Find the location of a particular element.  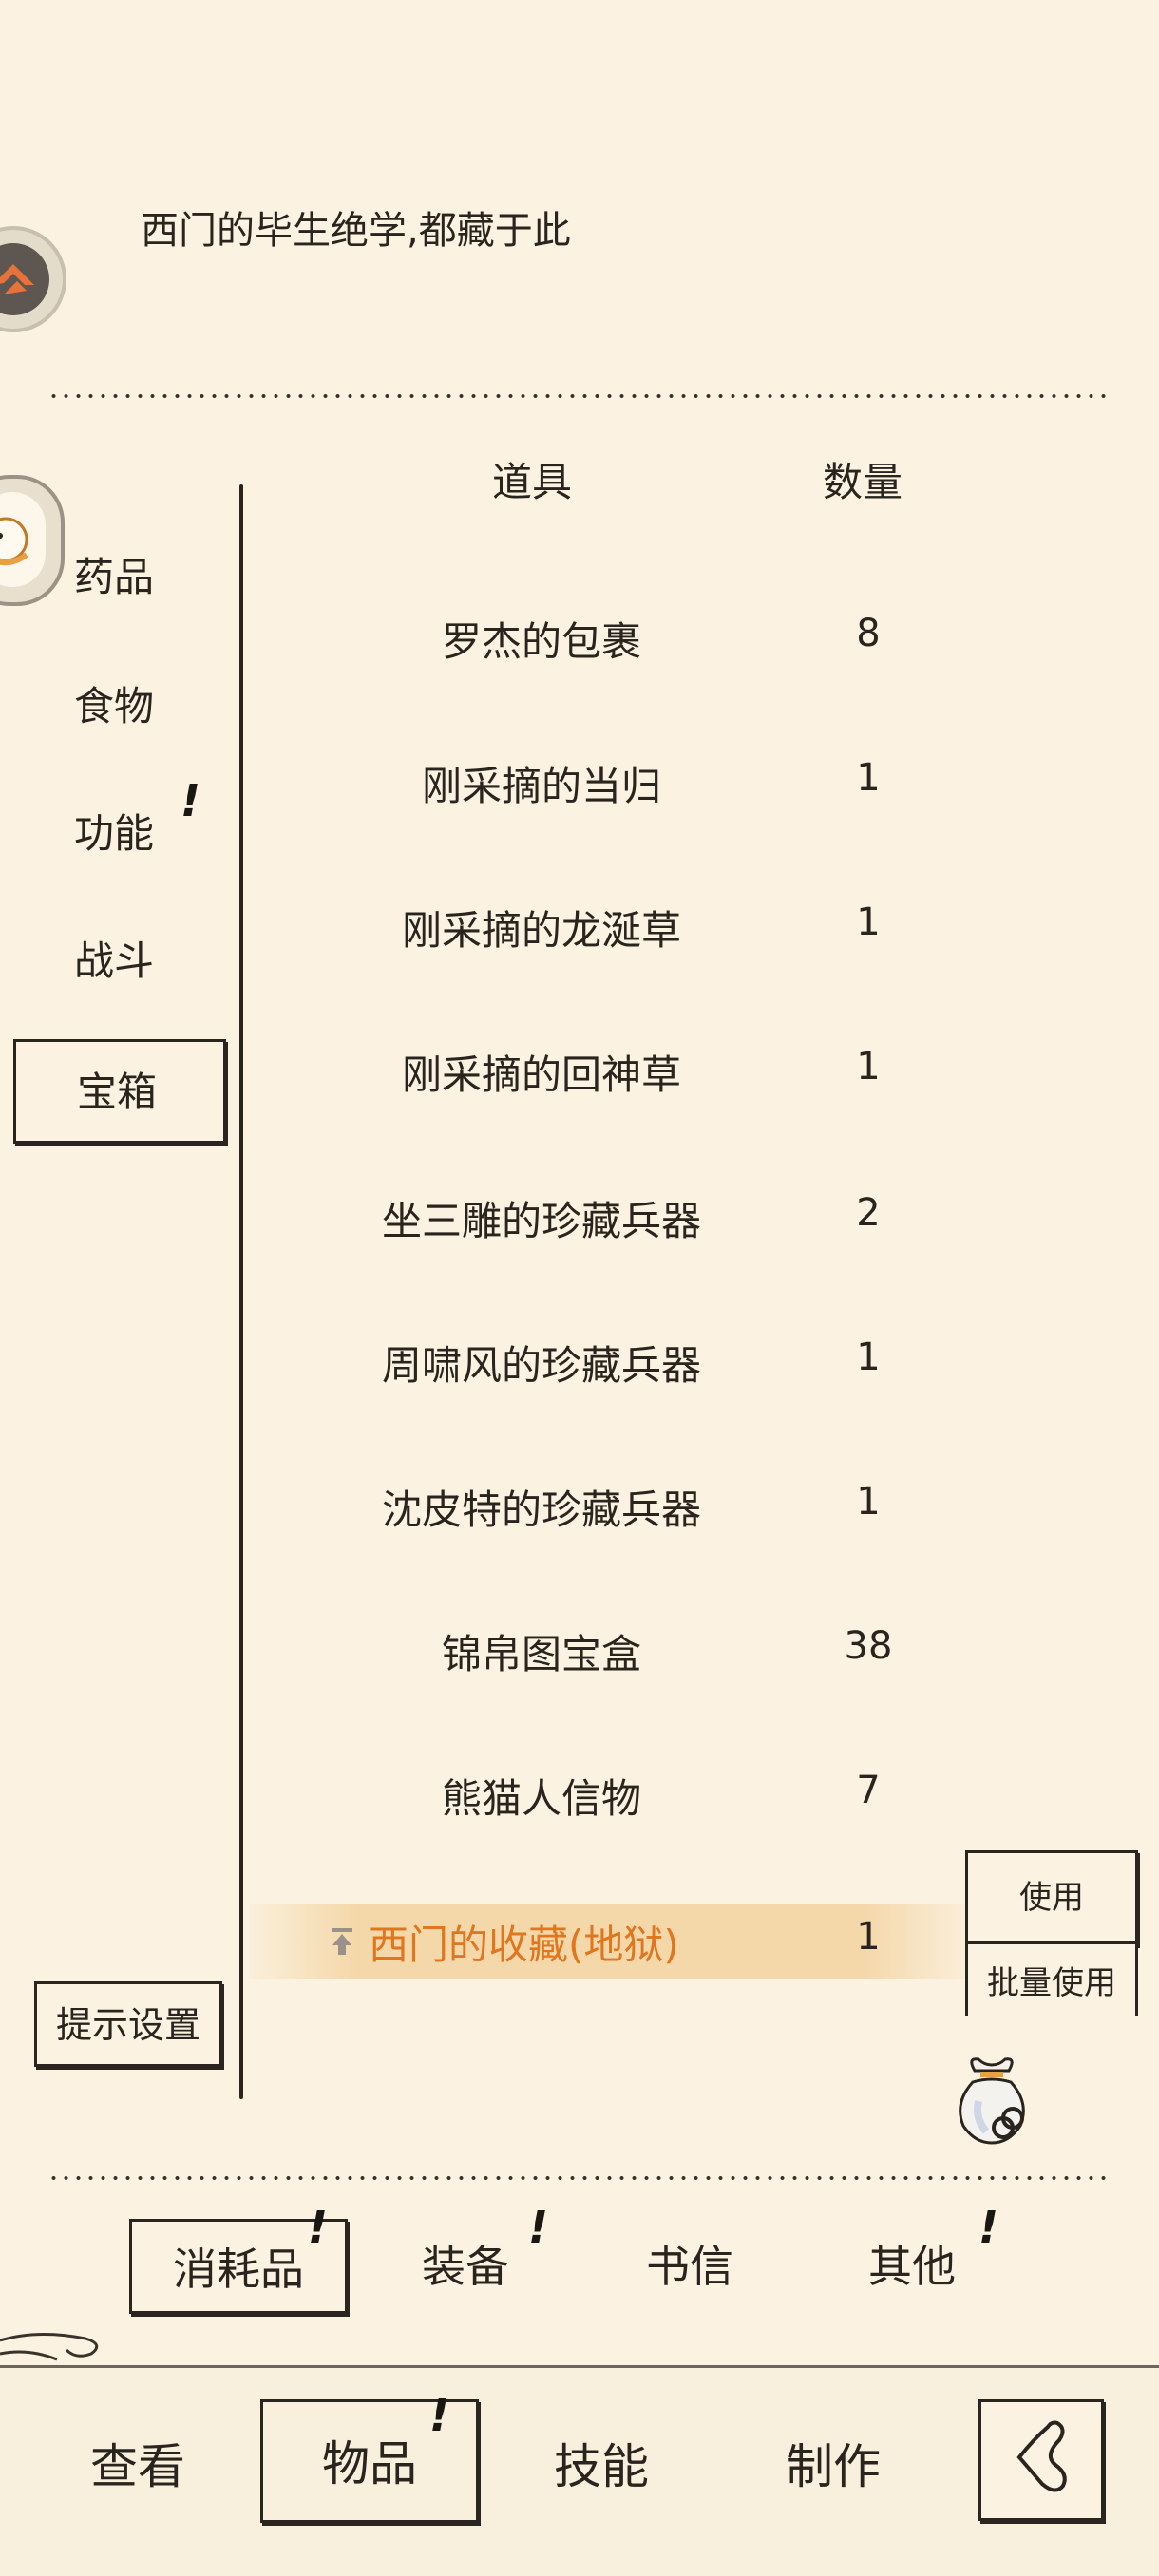

item-name: 刚采摘的回神草 is located at coordinates (541, 1072).